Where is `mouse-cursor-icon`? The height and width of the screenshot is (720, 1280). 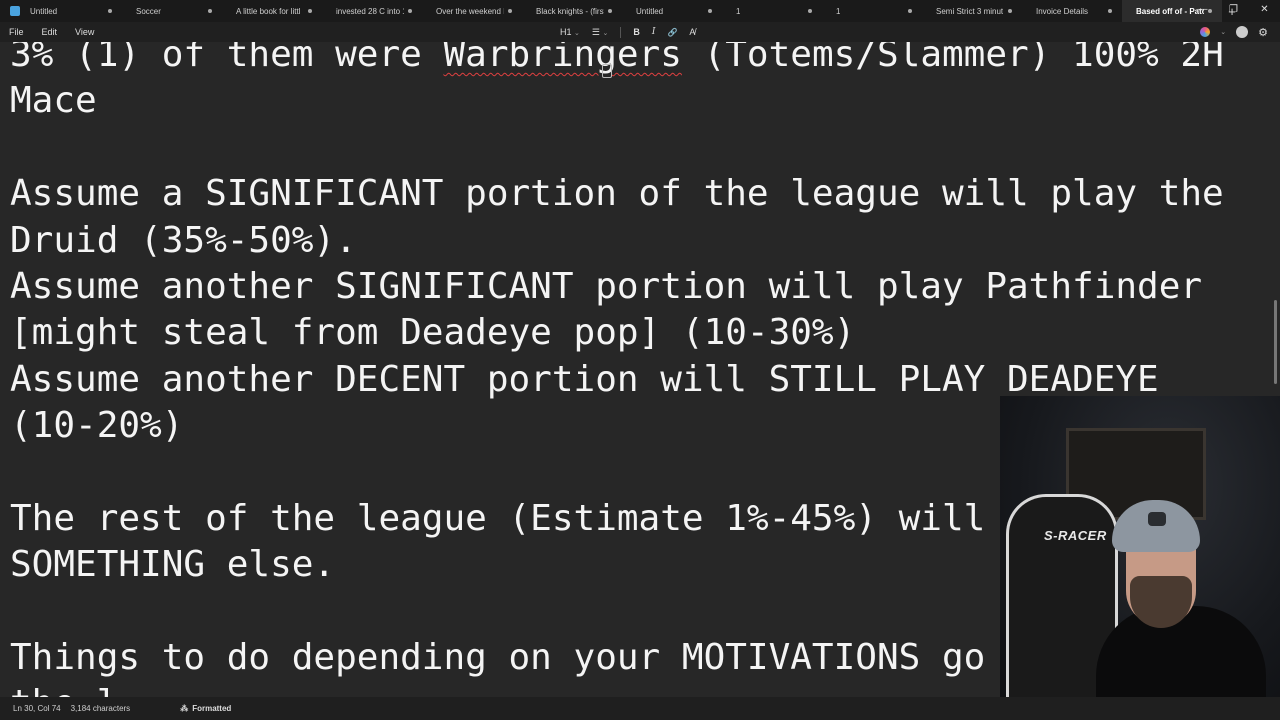 mouse-cursor-icon is located at coordinates (607, 71).